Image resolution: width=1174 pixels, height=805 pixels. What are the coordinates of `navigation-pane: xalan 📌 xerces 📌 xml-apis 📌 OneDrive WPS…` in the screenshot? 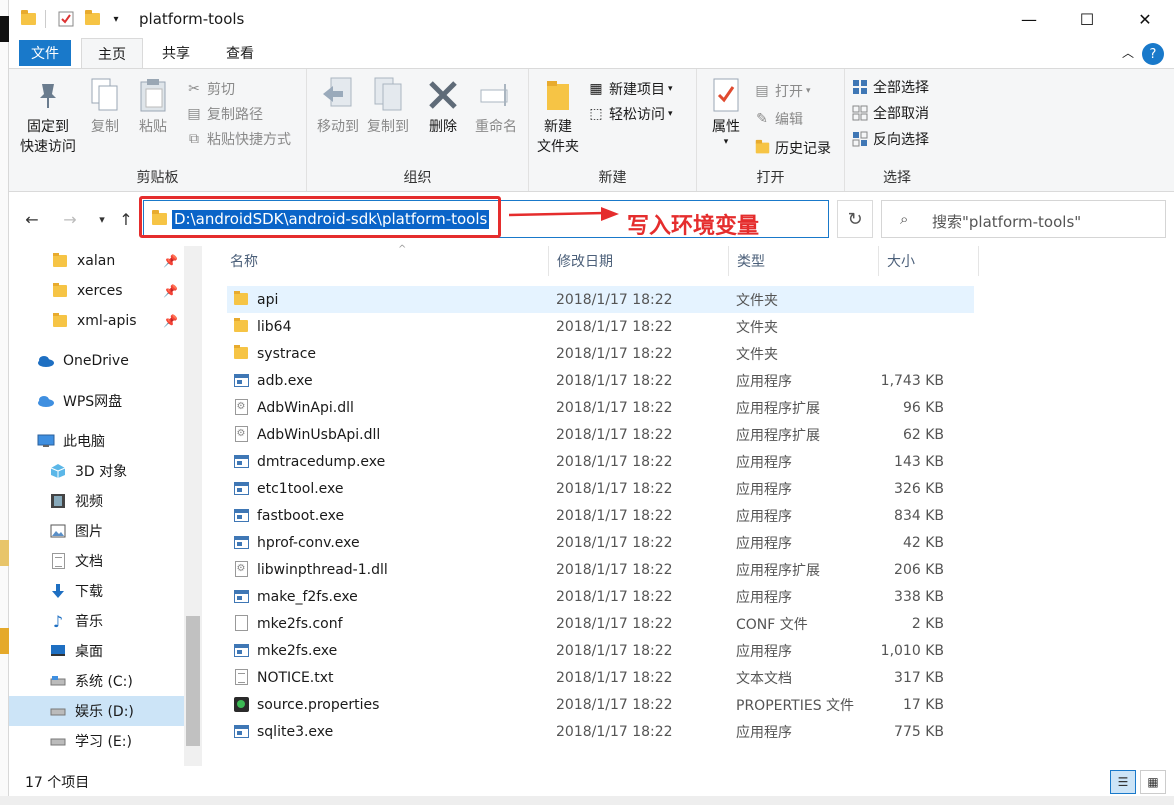 It's located at (96, 506).